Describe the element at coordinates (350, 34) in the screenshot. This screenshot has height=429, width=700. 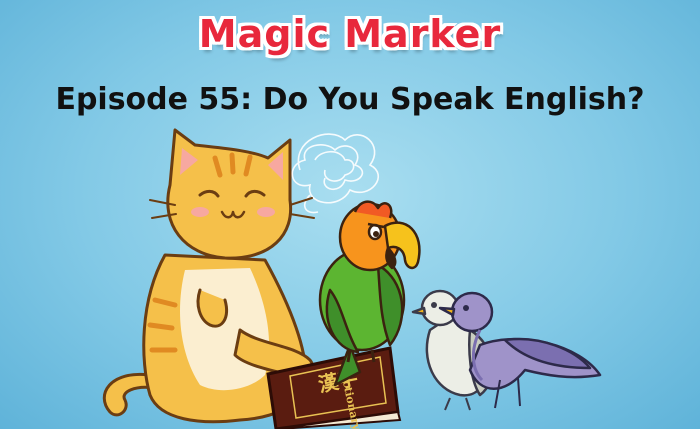
I see `magic-marker-logo: Magic Marker` at that location.